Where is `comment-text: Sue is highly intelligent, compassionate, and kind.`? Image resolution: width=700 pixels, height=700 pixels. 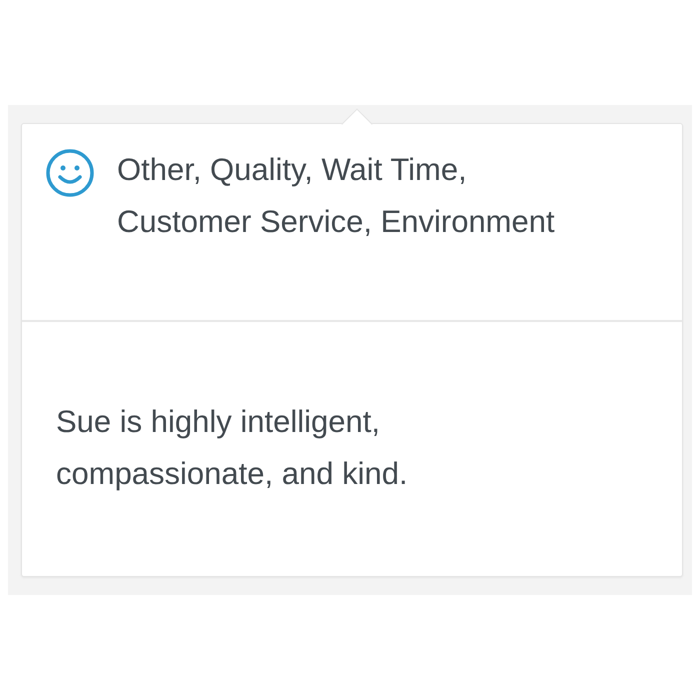
comment-text: Sue is highly intelligent, compassionate, and kind. is located at coordinates (232, 448).